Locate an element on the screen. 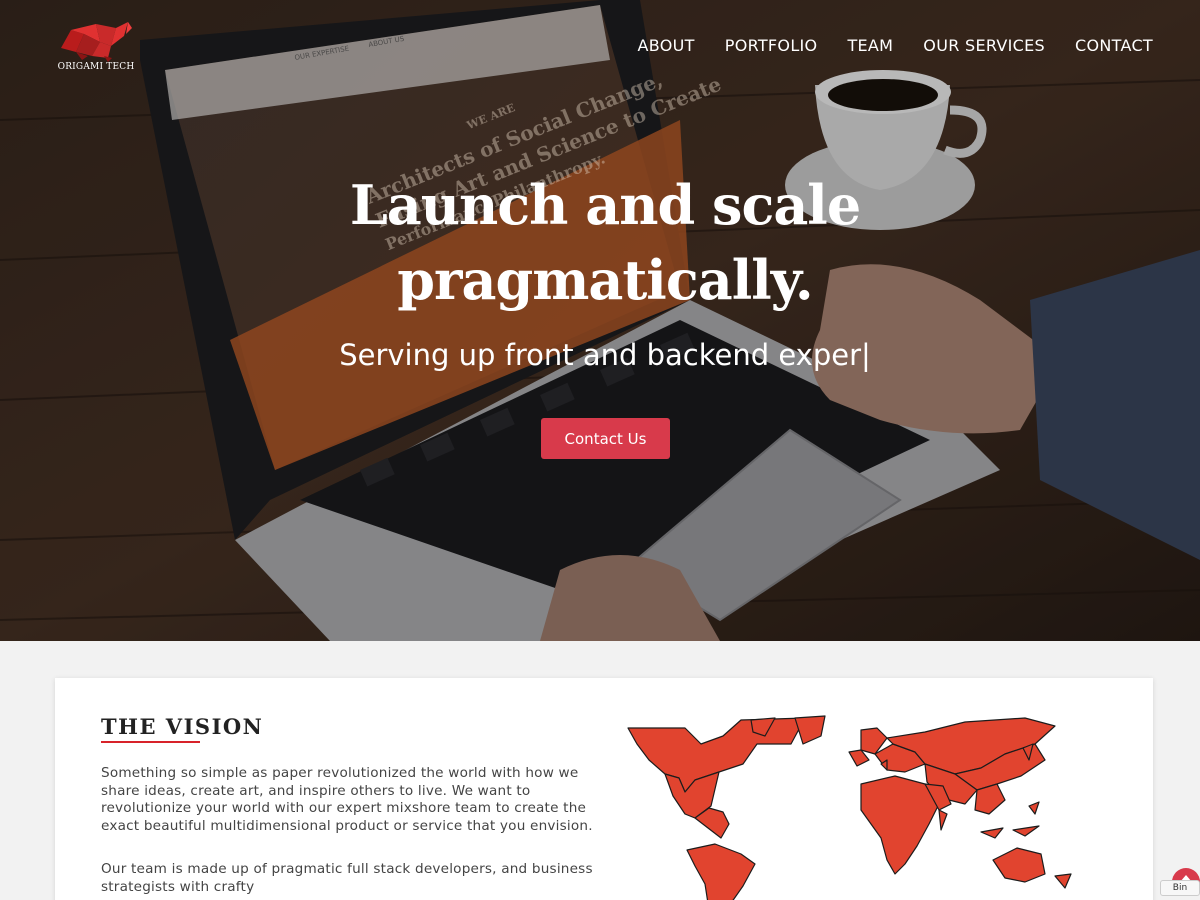 The height and width of the screenshot is (900, 1200). origami-world-map-image is located at coordinates (849, 807).